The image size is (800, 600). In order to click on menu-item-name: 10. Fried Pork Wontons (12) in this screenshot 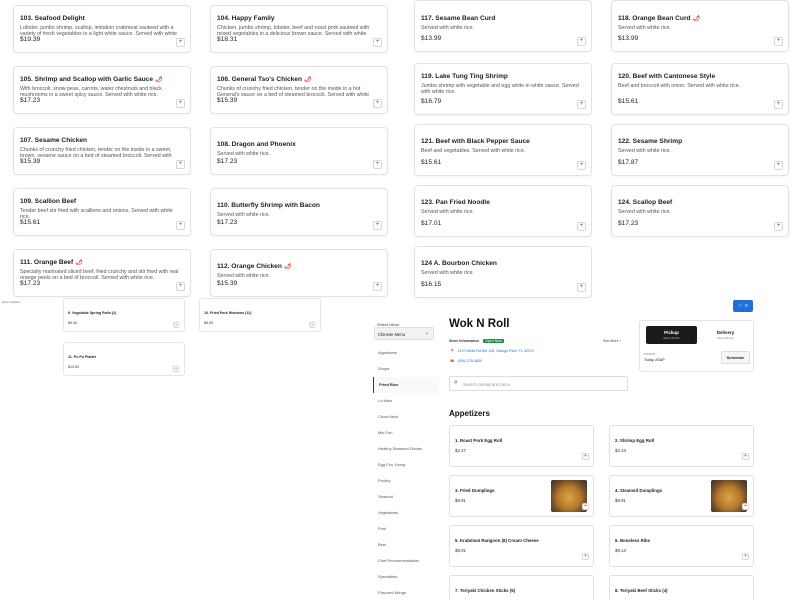, I will do `click(228, 313)`.